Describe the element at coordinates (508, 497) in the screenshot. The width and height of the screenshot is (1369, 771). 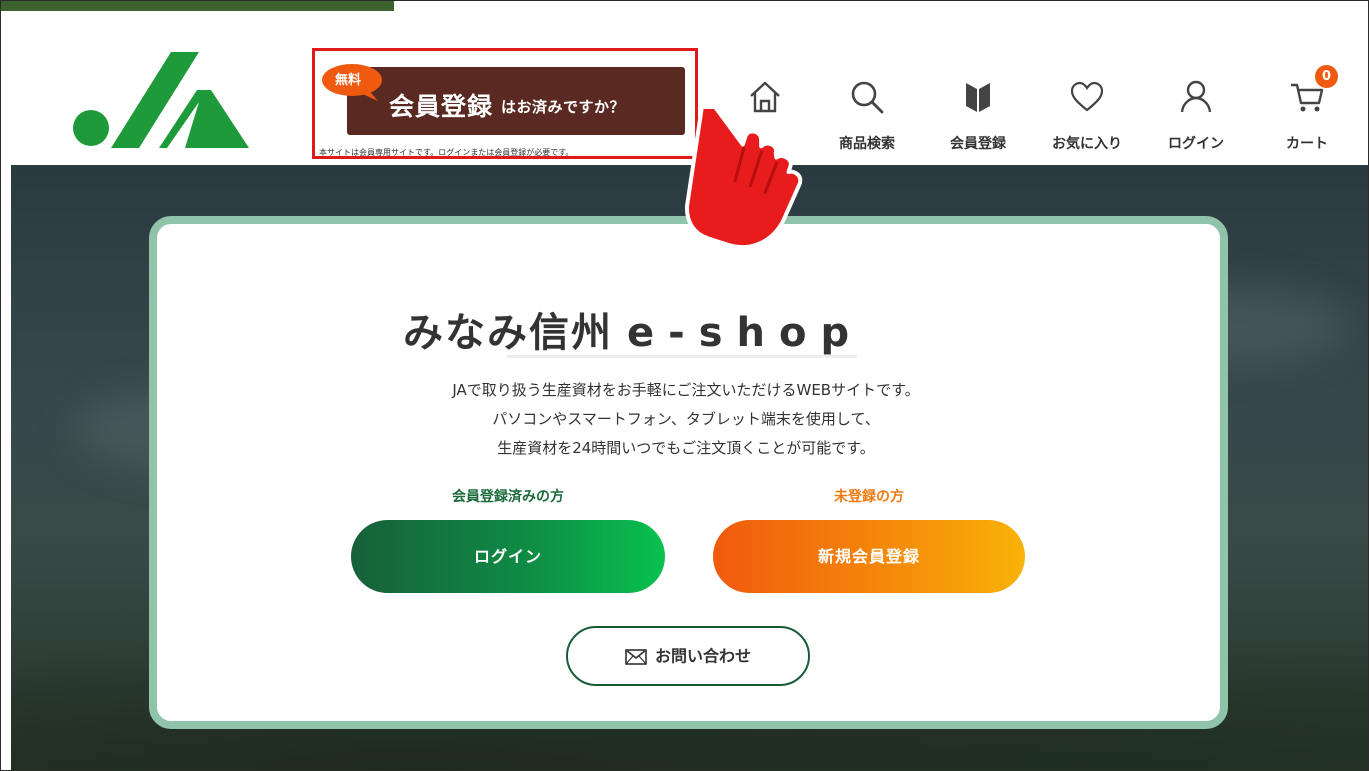
I see `member-label: 会員登録済みの方` at that location.